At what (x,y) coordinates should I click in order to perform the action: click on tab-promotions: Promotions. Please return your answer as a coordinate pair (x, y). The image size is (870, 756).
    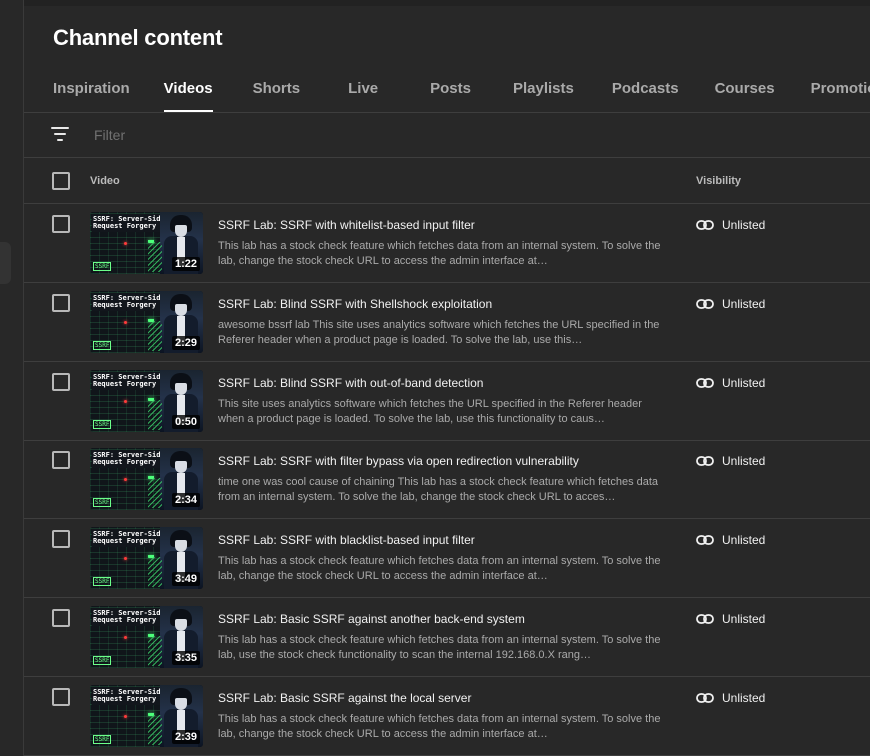
    Looking at the image, I should click on (840, 89).